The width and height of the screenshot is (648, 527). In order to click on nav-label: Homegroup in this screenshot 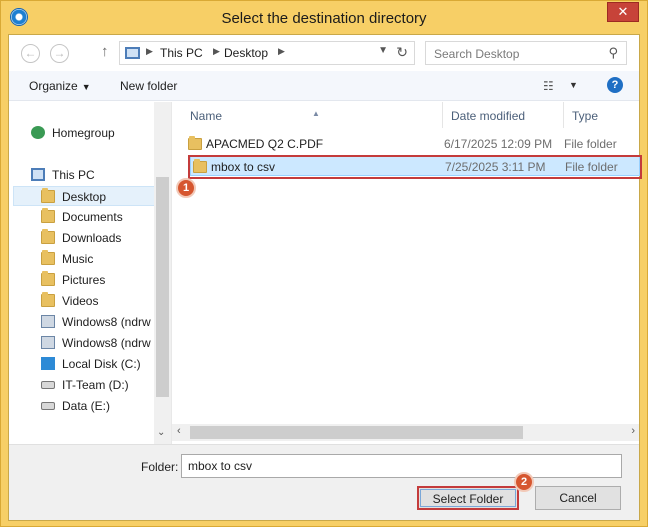, I will do `click(83, 133)`.